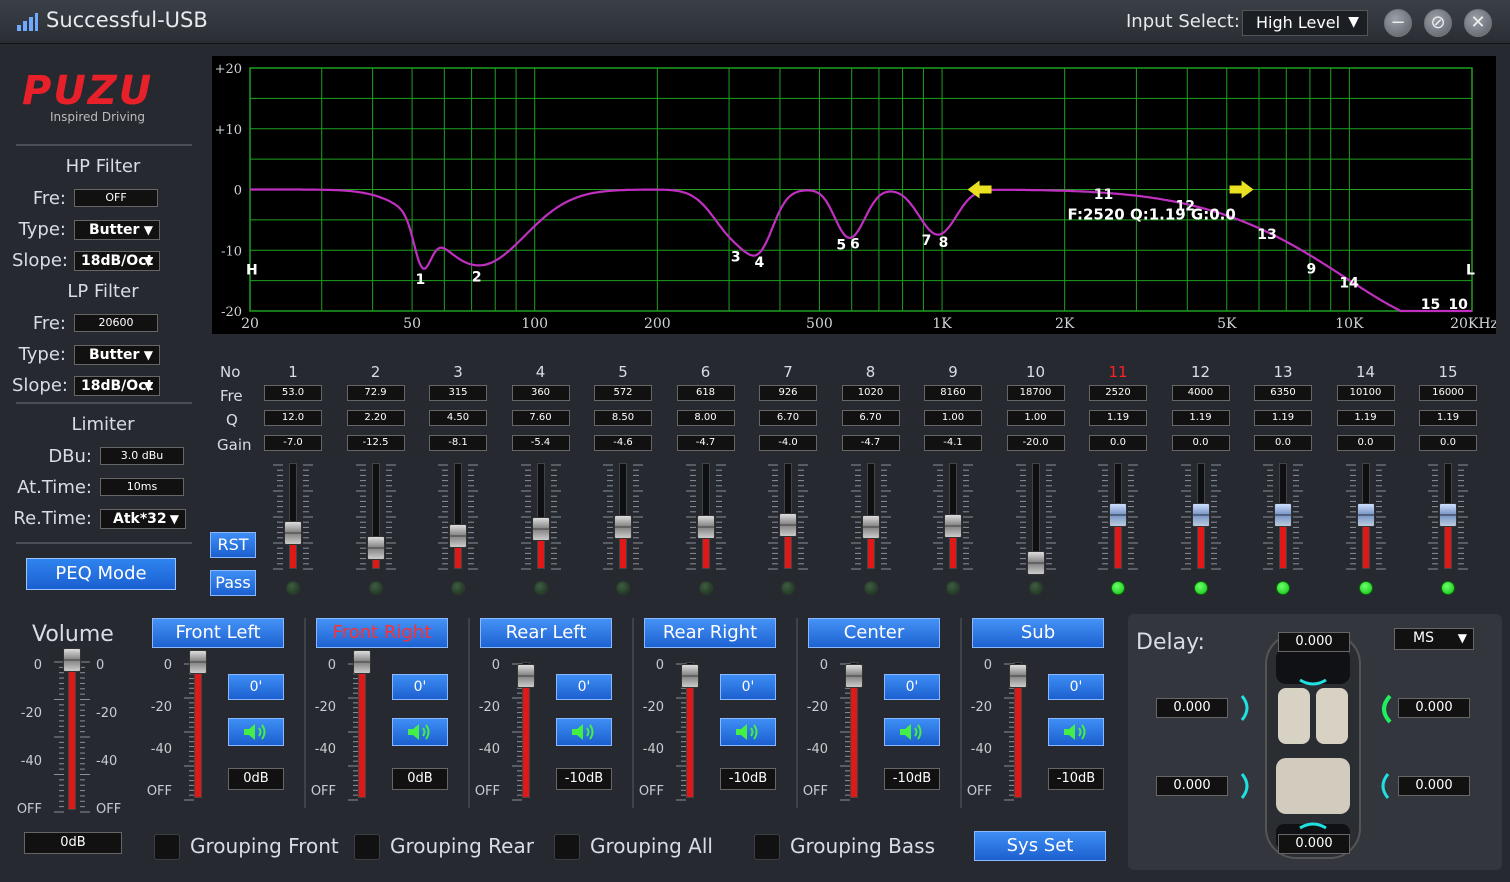  I want to click on channel-level-value: 0dB, so click(420, 779).